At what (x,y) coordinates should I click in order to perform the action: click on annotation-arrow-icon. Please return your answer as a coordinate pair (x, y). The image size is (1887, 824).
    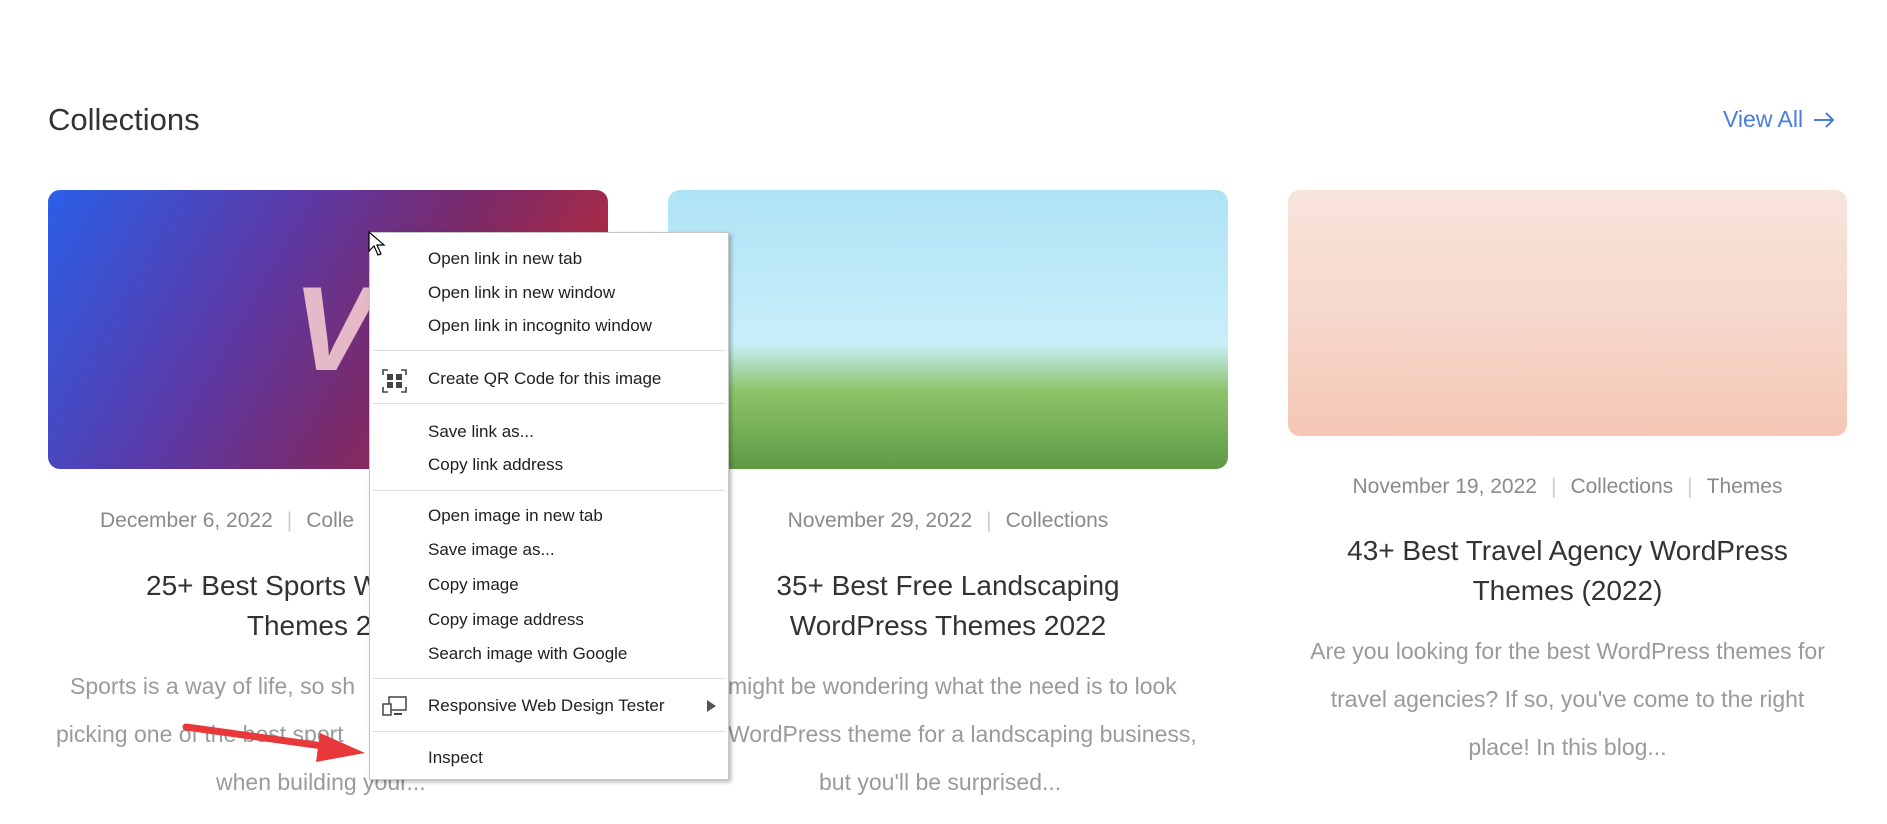
    Looking at the image, I should click on (273, 742).